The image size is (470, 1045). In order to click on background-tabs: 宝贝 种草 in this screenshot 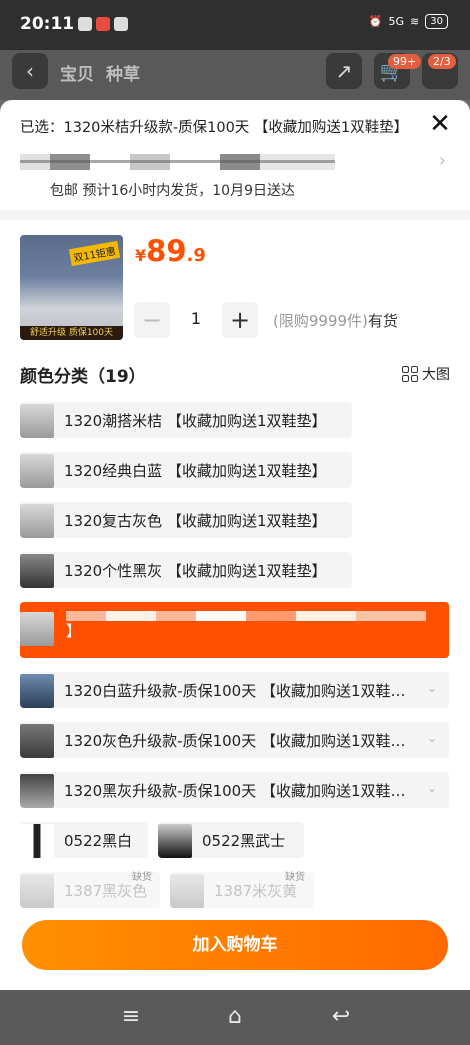, I will do `click(100, 72)`.